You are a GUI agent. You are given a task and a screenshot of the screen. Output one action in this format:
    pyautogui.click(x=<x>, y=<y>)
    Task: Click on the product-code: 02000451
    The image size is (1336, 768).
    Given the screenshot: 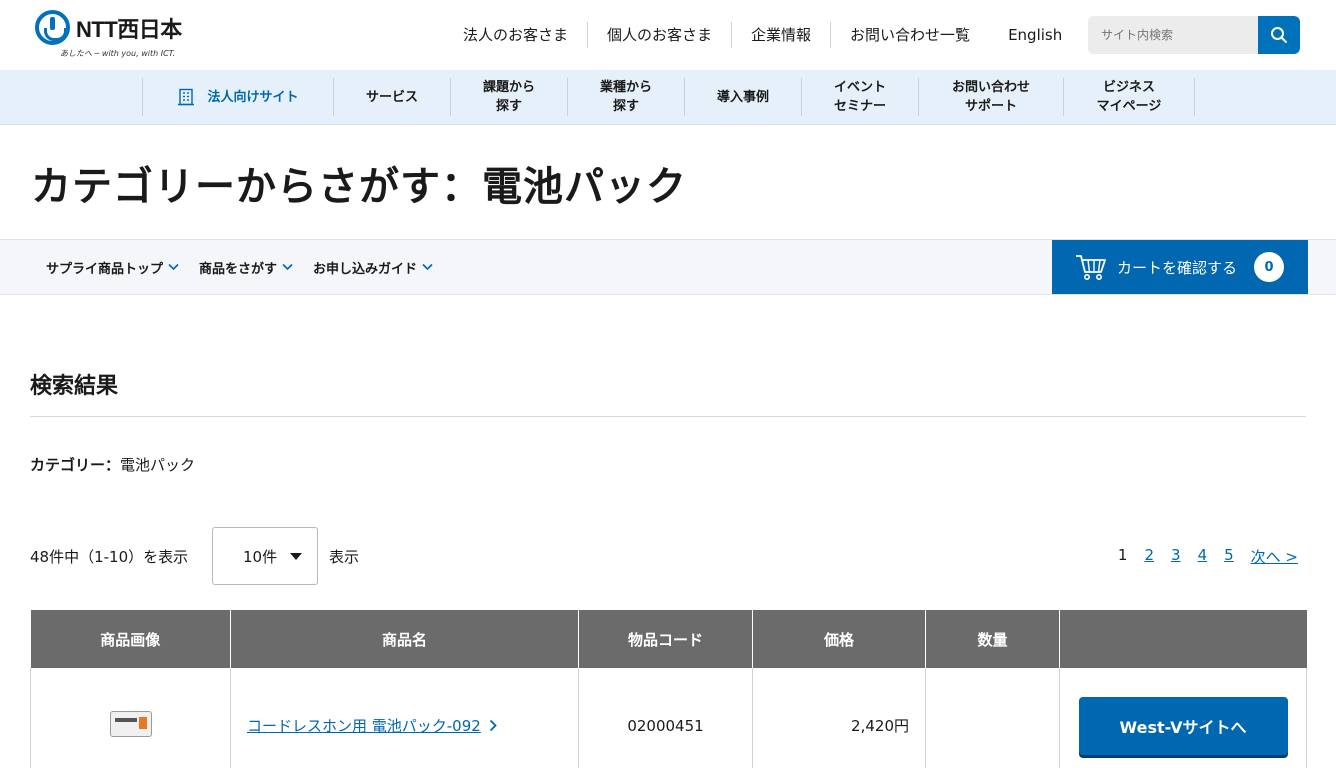 What is the action you would take?
    pyautogui.click(x=665, y=718)
    